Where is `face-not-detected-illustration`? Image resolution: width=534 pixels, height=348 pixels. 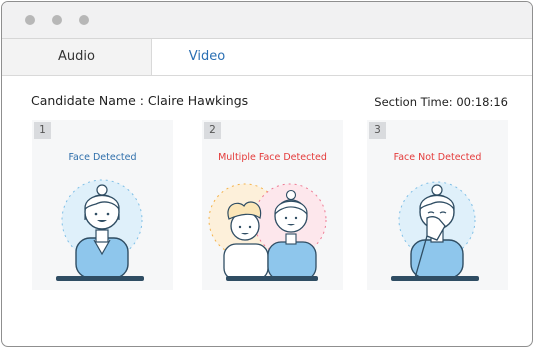
face-not-detected-illustration is located at coordinates (437, 232).